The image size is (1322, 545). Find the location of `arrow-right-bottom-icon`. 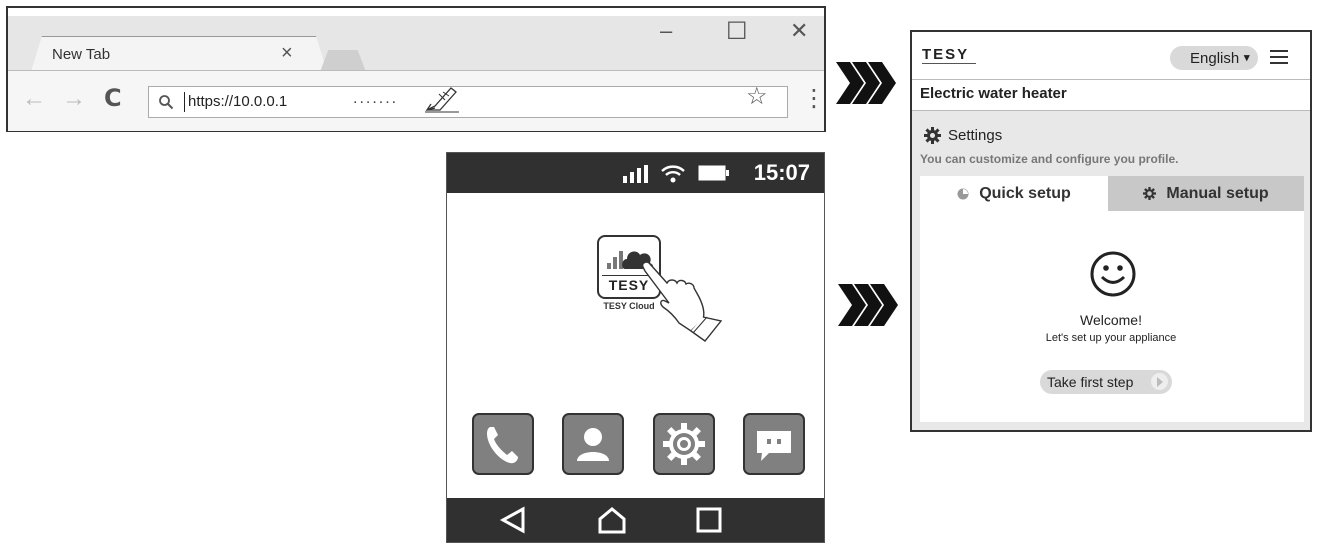

arrow-right-bottom-icon is located at coordinates (868, 305).